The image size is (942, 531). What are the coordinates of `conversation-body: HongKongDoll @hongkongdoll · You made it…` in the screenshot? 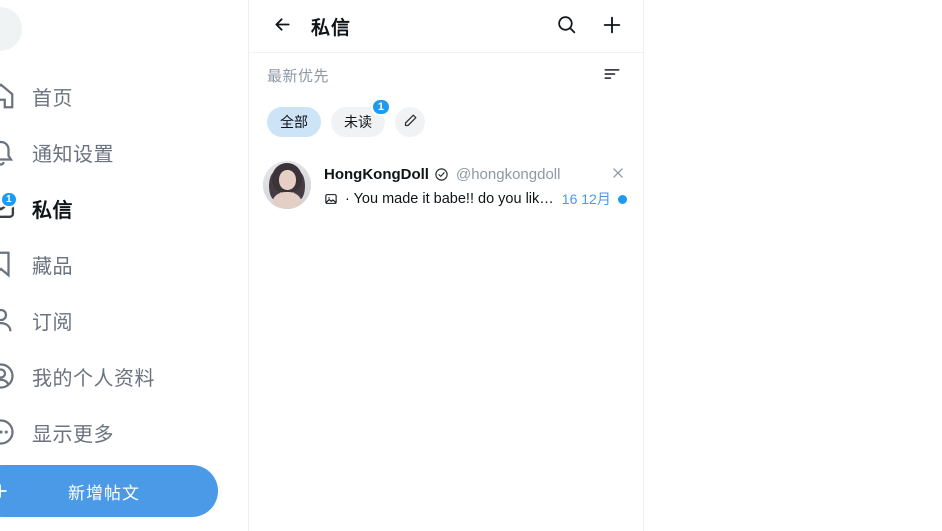 It's located at (476, 185).